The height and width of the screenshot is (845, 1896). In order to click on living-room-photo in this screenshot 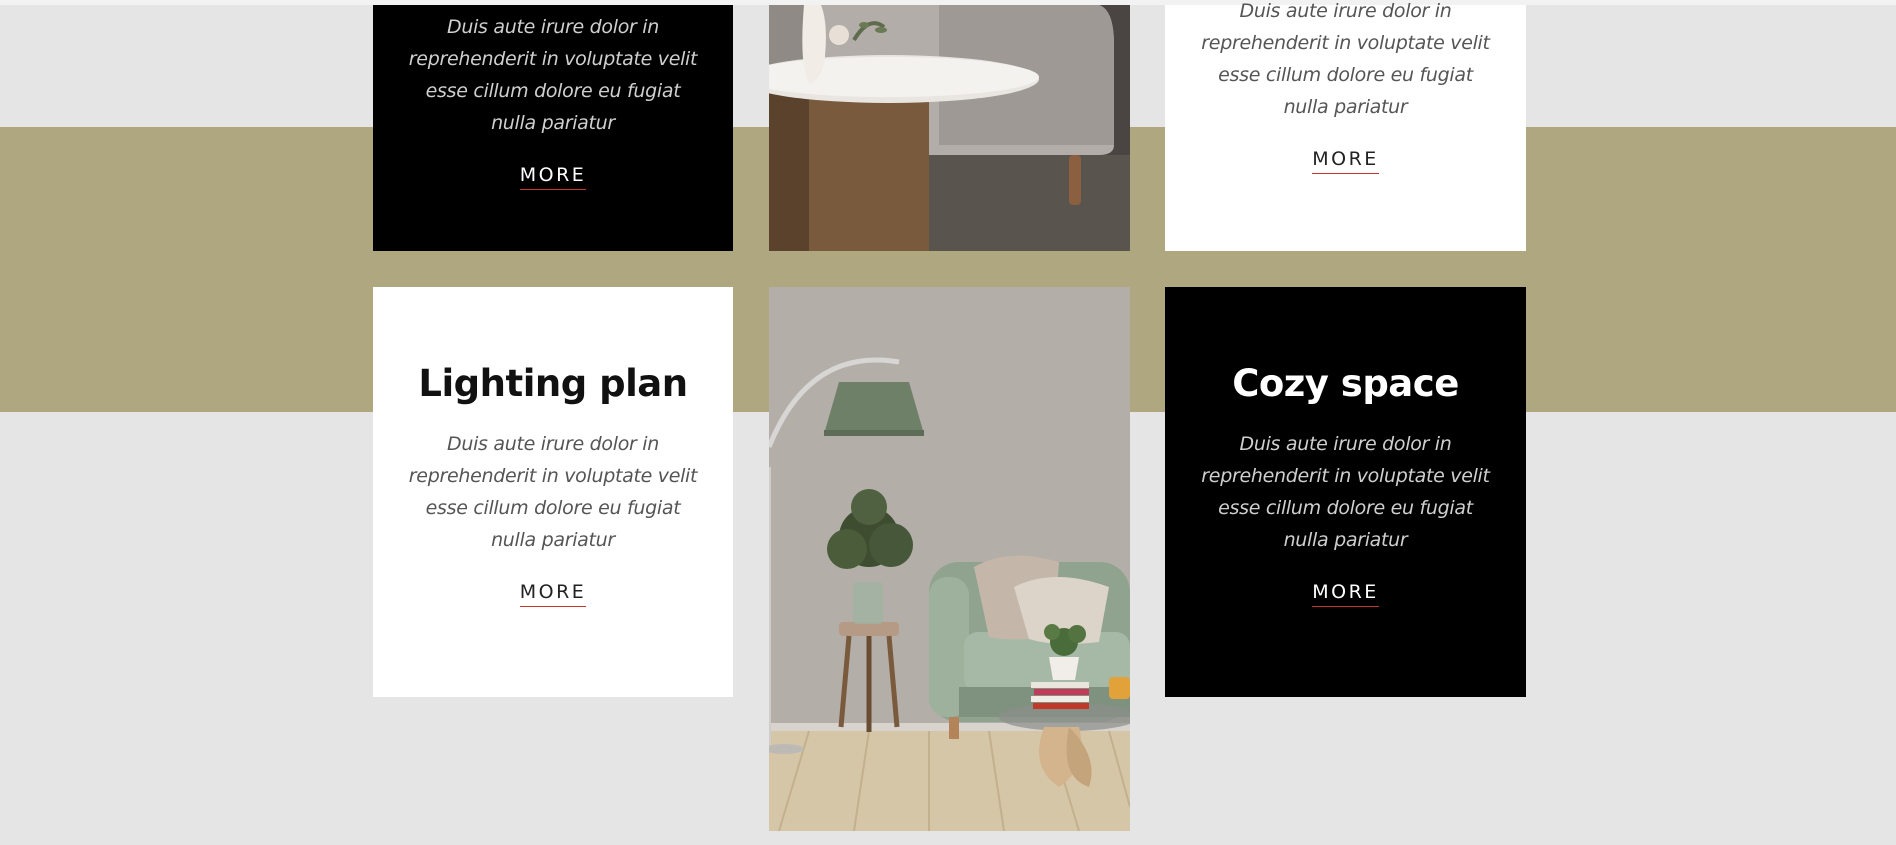, I will do `click(949, 559)`.